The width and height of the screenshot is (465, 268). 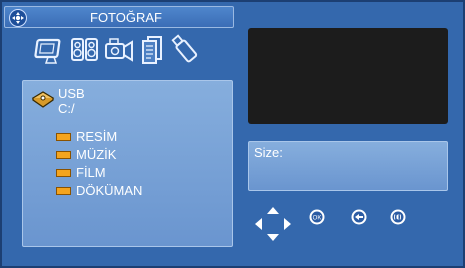 I want to click on file-info-panel: Size:, so click(x=348, y=166).